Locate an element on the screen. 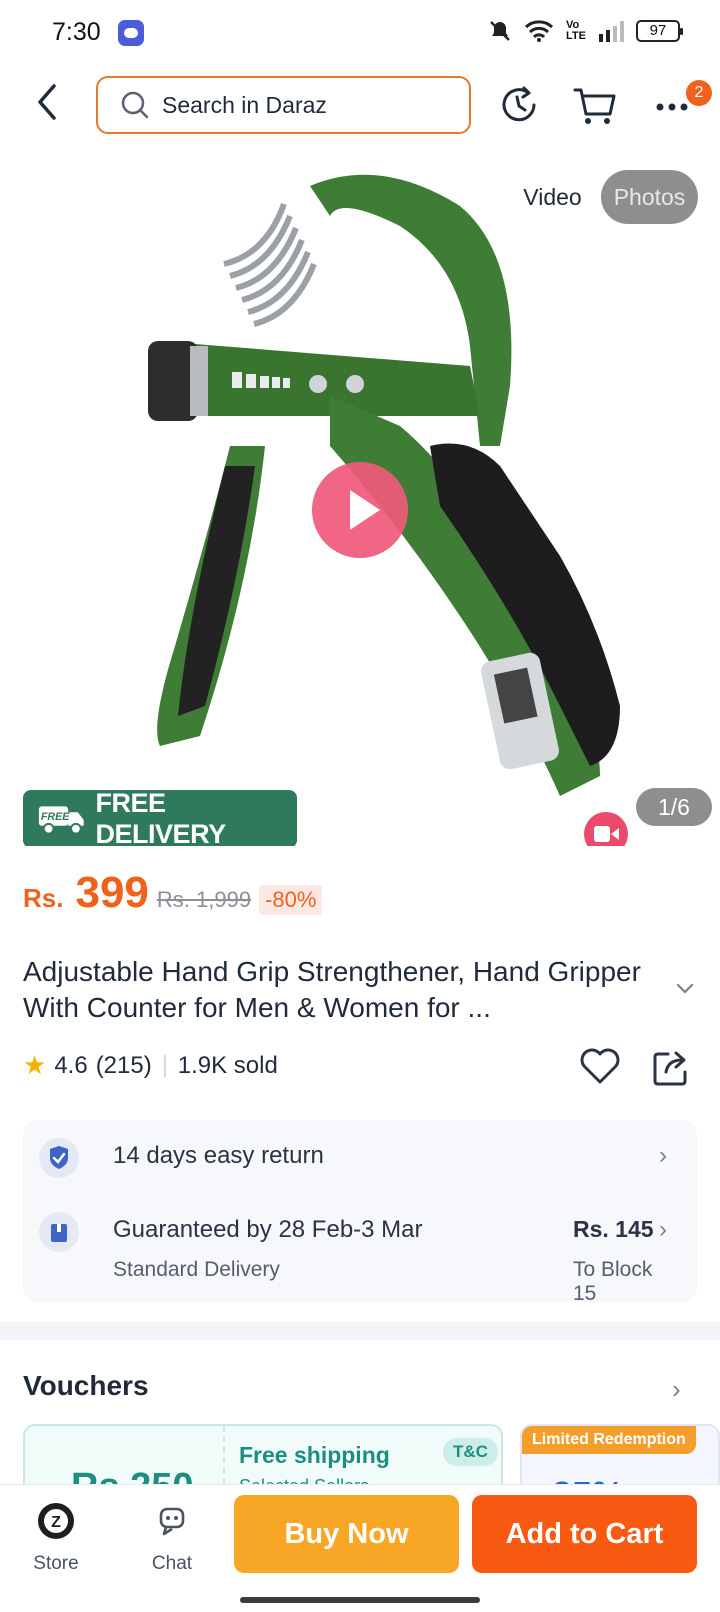  vouchers-heading: Vouchers is located at coordinates (86, 1385).